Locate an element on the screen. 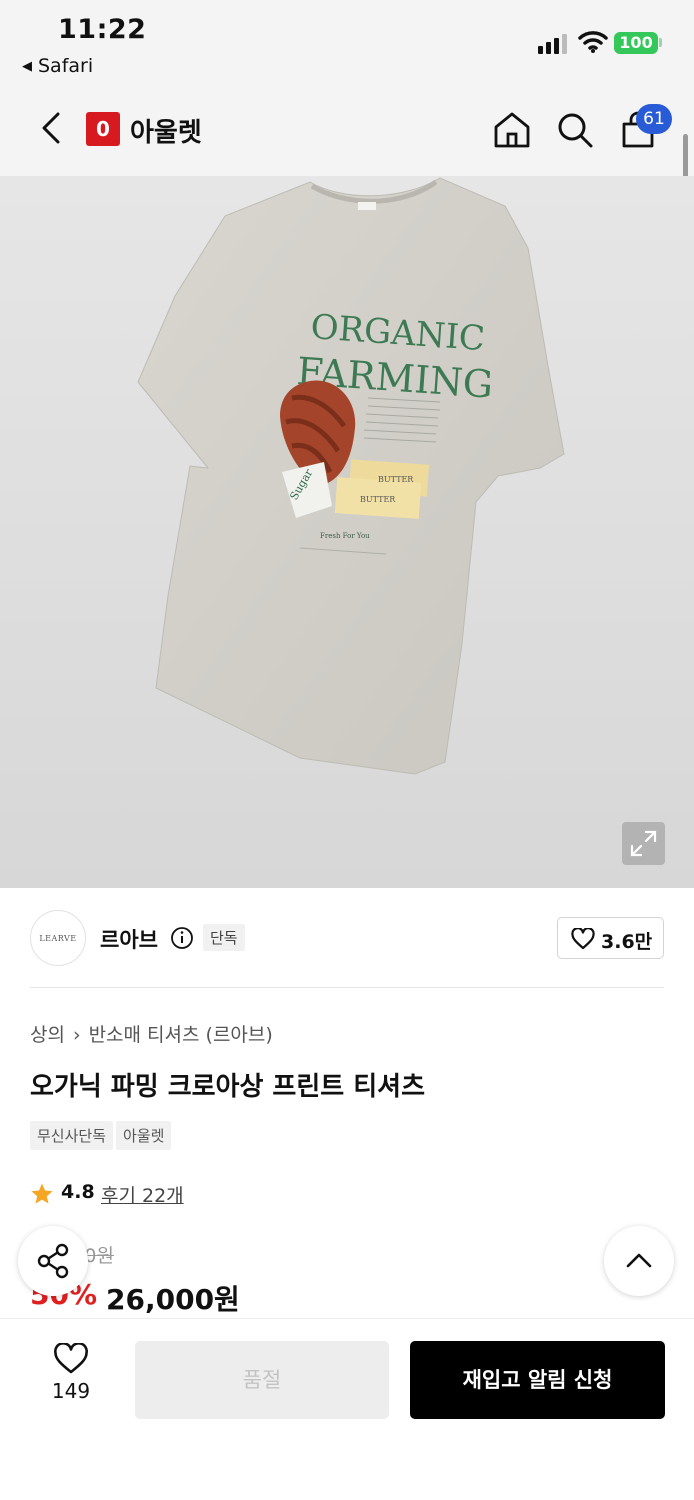  cart-count-badge: 61 is located at coordinates (654, 119).